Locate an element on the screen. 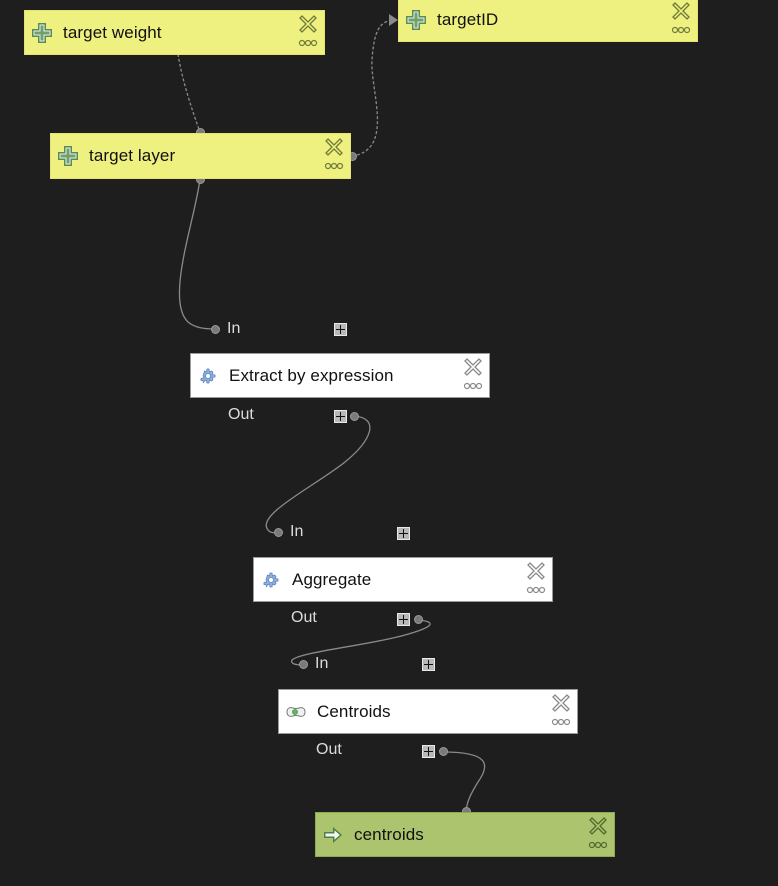 This screenshot has width=778, height=886. wire-target-weight-to-target-layer is located at coordinates (189, 93).